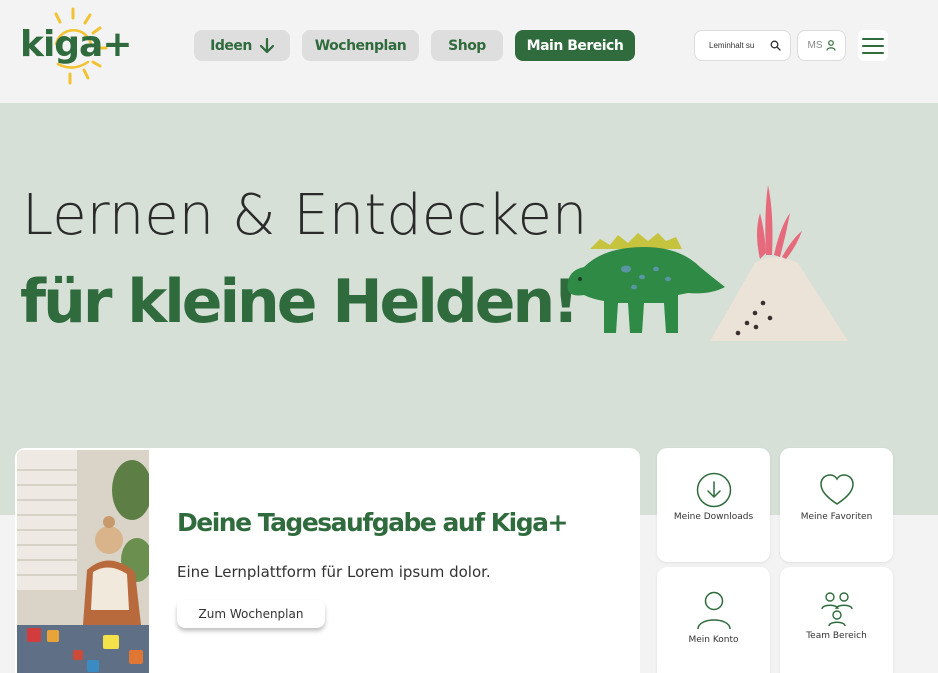 The width and height of the screenshot is (938, 673). I want to click on nav-ideen-label: Ideen, so click(231, 45).